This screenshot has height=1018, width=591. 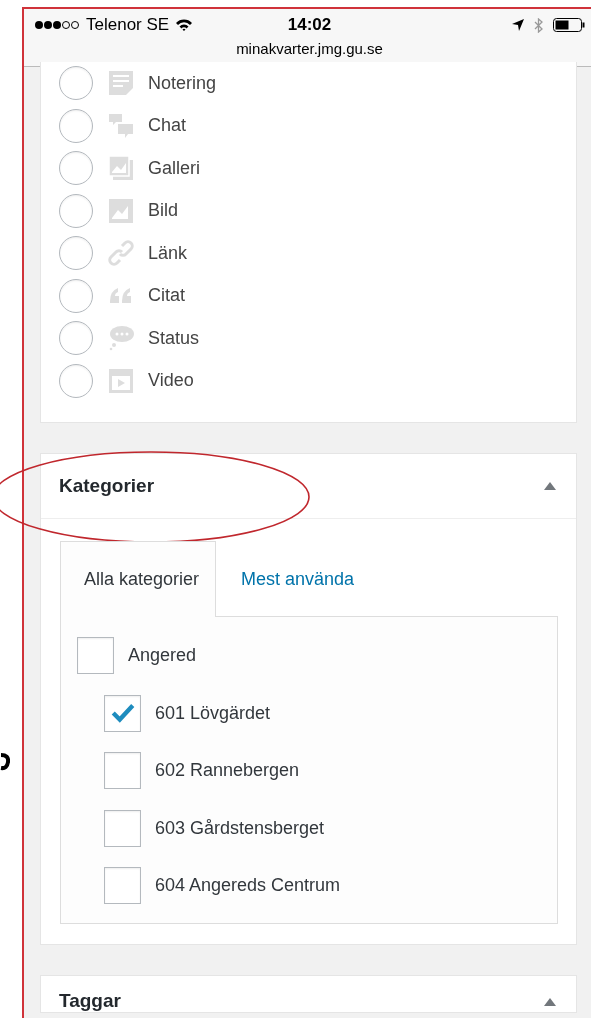 I want to click on location-arrow-icon, so click(x=518, y=25).